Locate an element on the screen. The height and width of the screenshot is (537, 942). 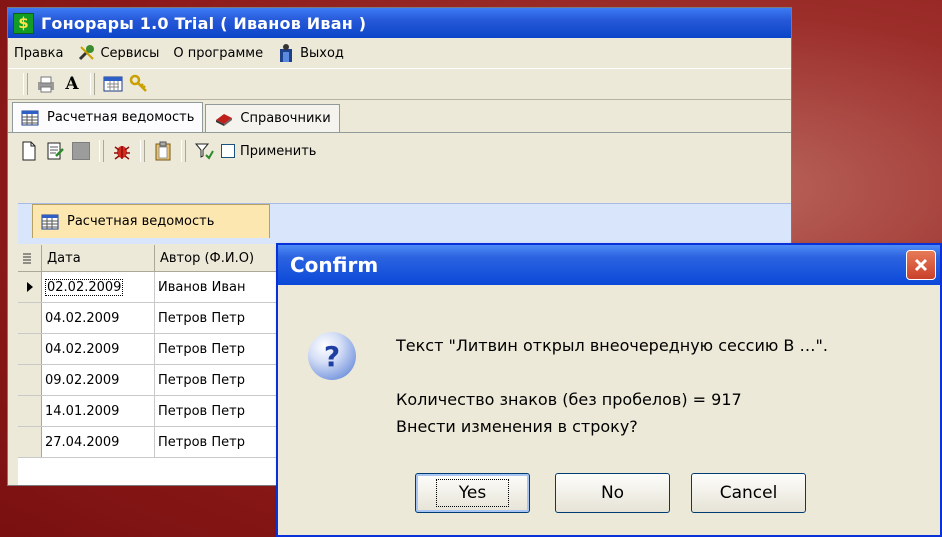
tab-label: Расчетная ведомость is located at coordinates (121, 117).